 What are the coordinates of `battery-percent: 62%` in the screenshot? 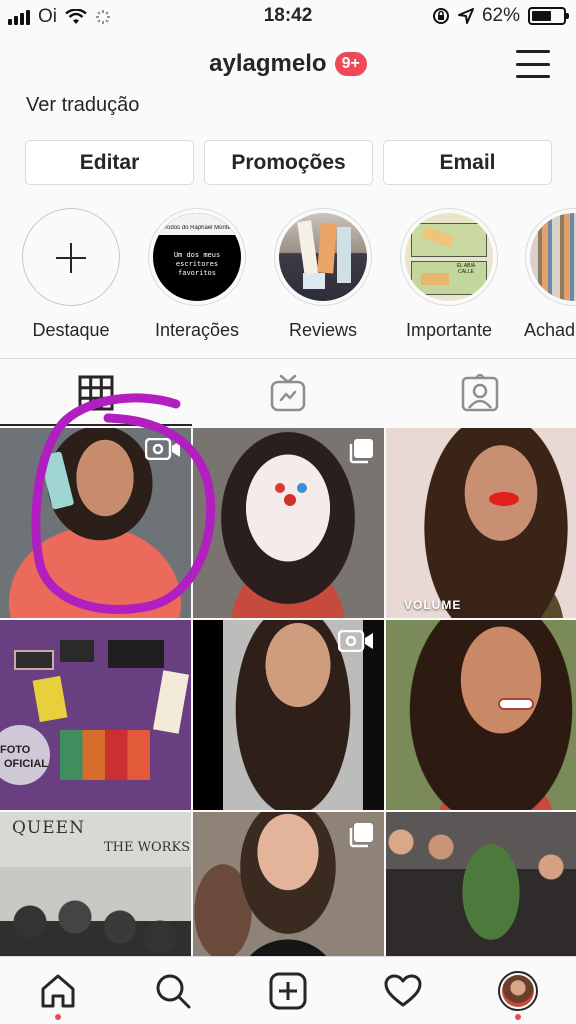 It's located at (500, 15).